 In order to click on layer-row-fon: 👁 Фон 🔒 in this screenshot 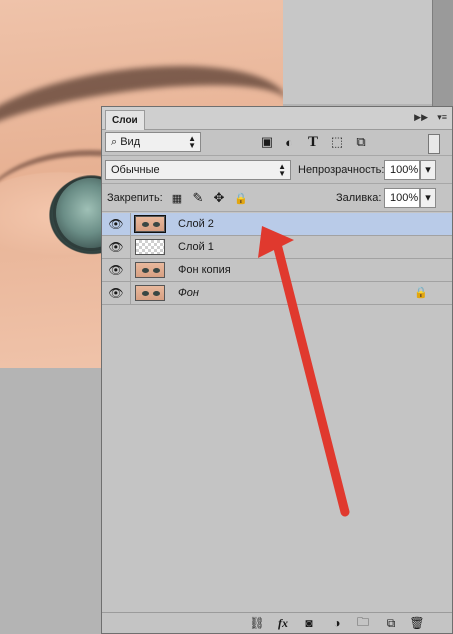, I will do `click(277, 293)`.